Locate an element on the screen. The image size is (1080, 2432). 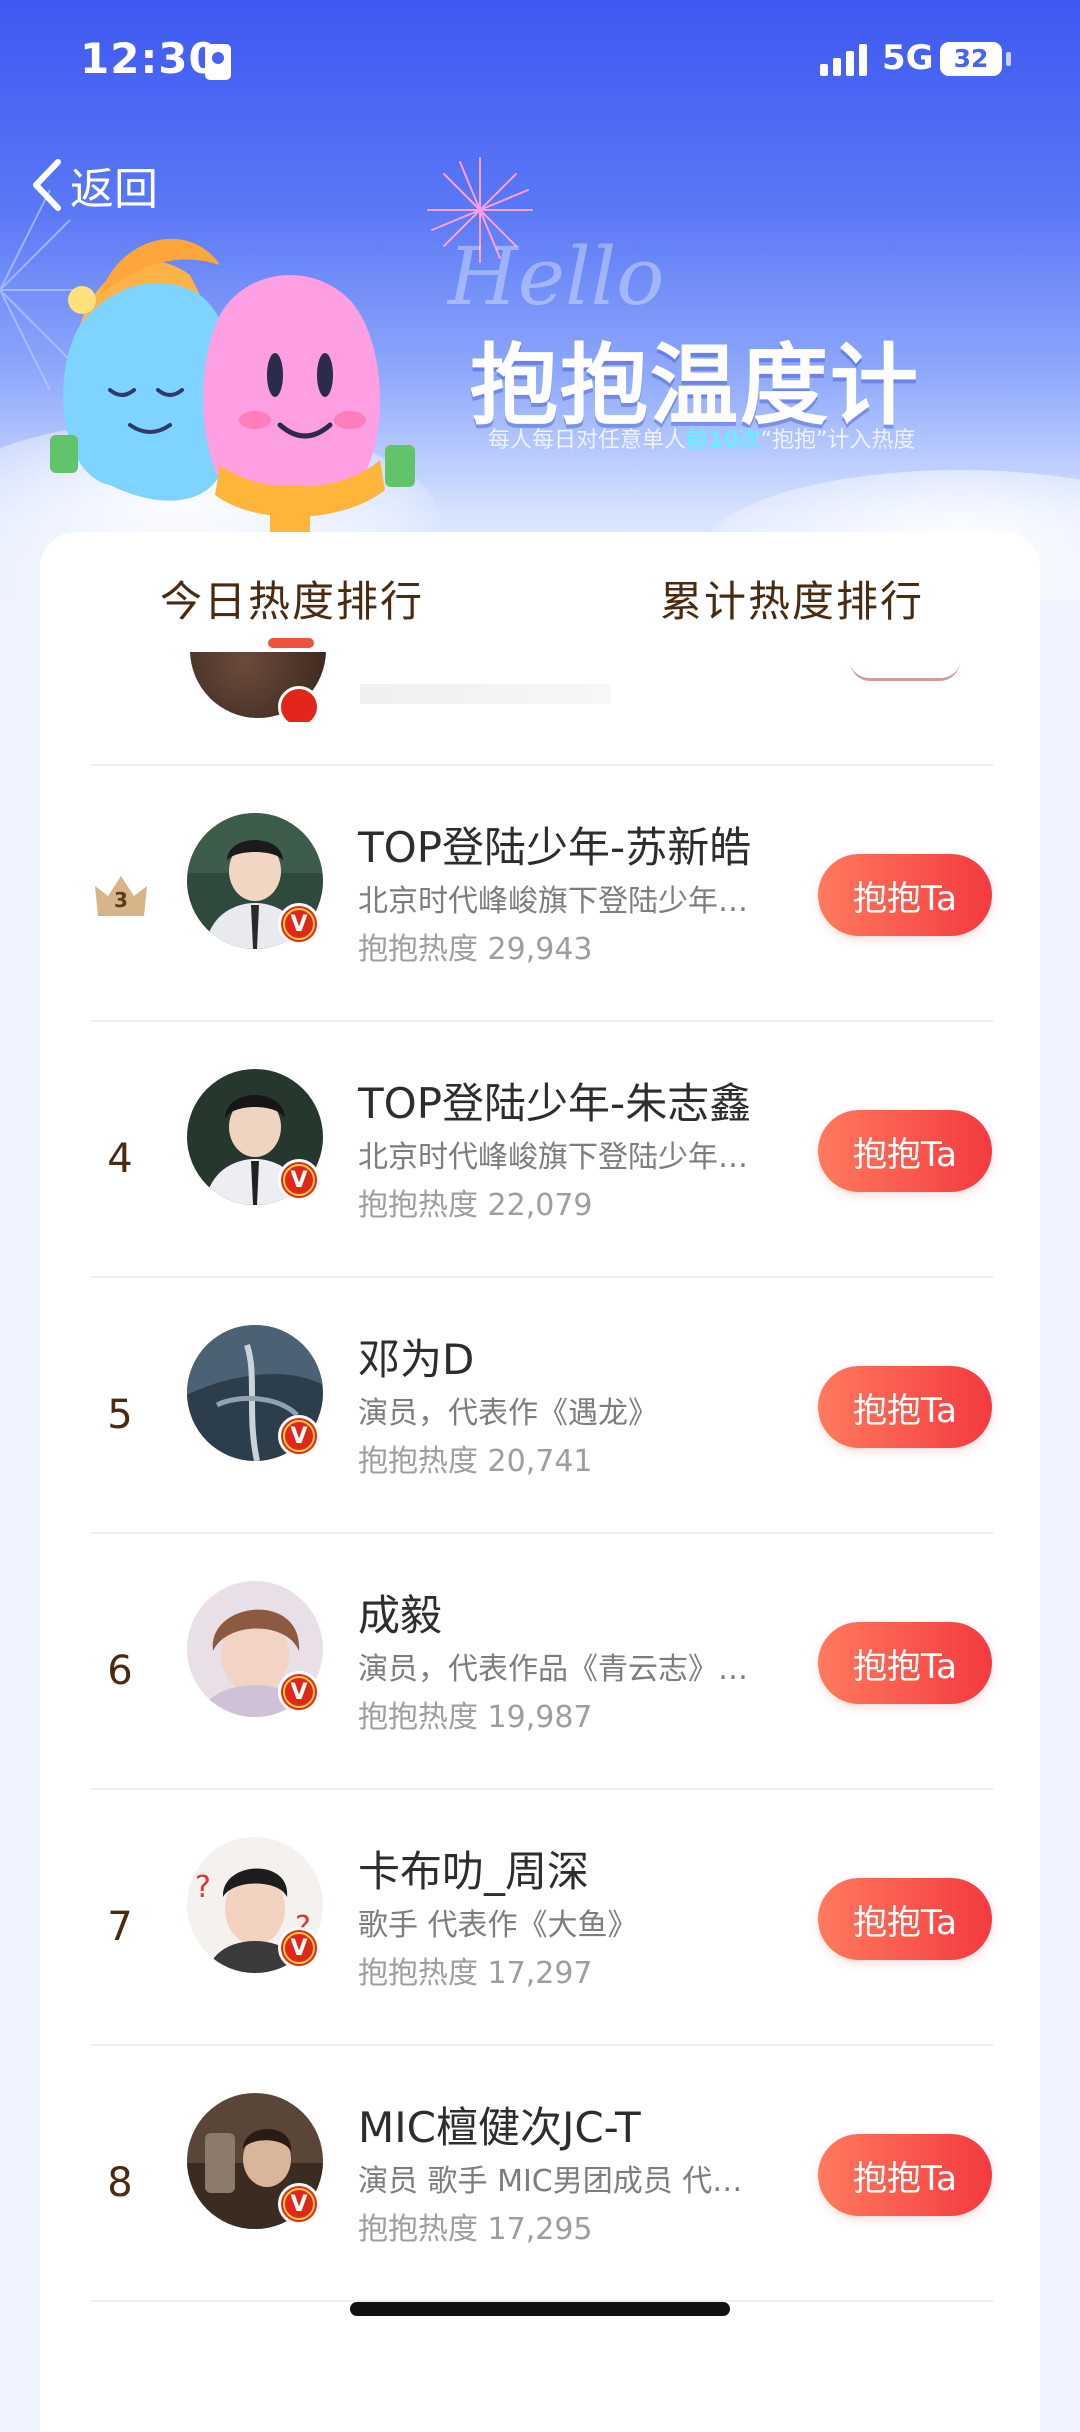
user-description: 演员，代表作《遇龙》 is located at coordinates (508, 1413).